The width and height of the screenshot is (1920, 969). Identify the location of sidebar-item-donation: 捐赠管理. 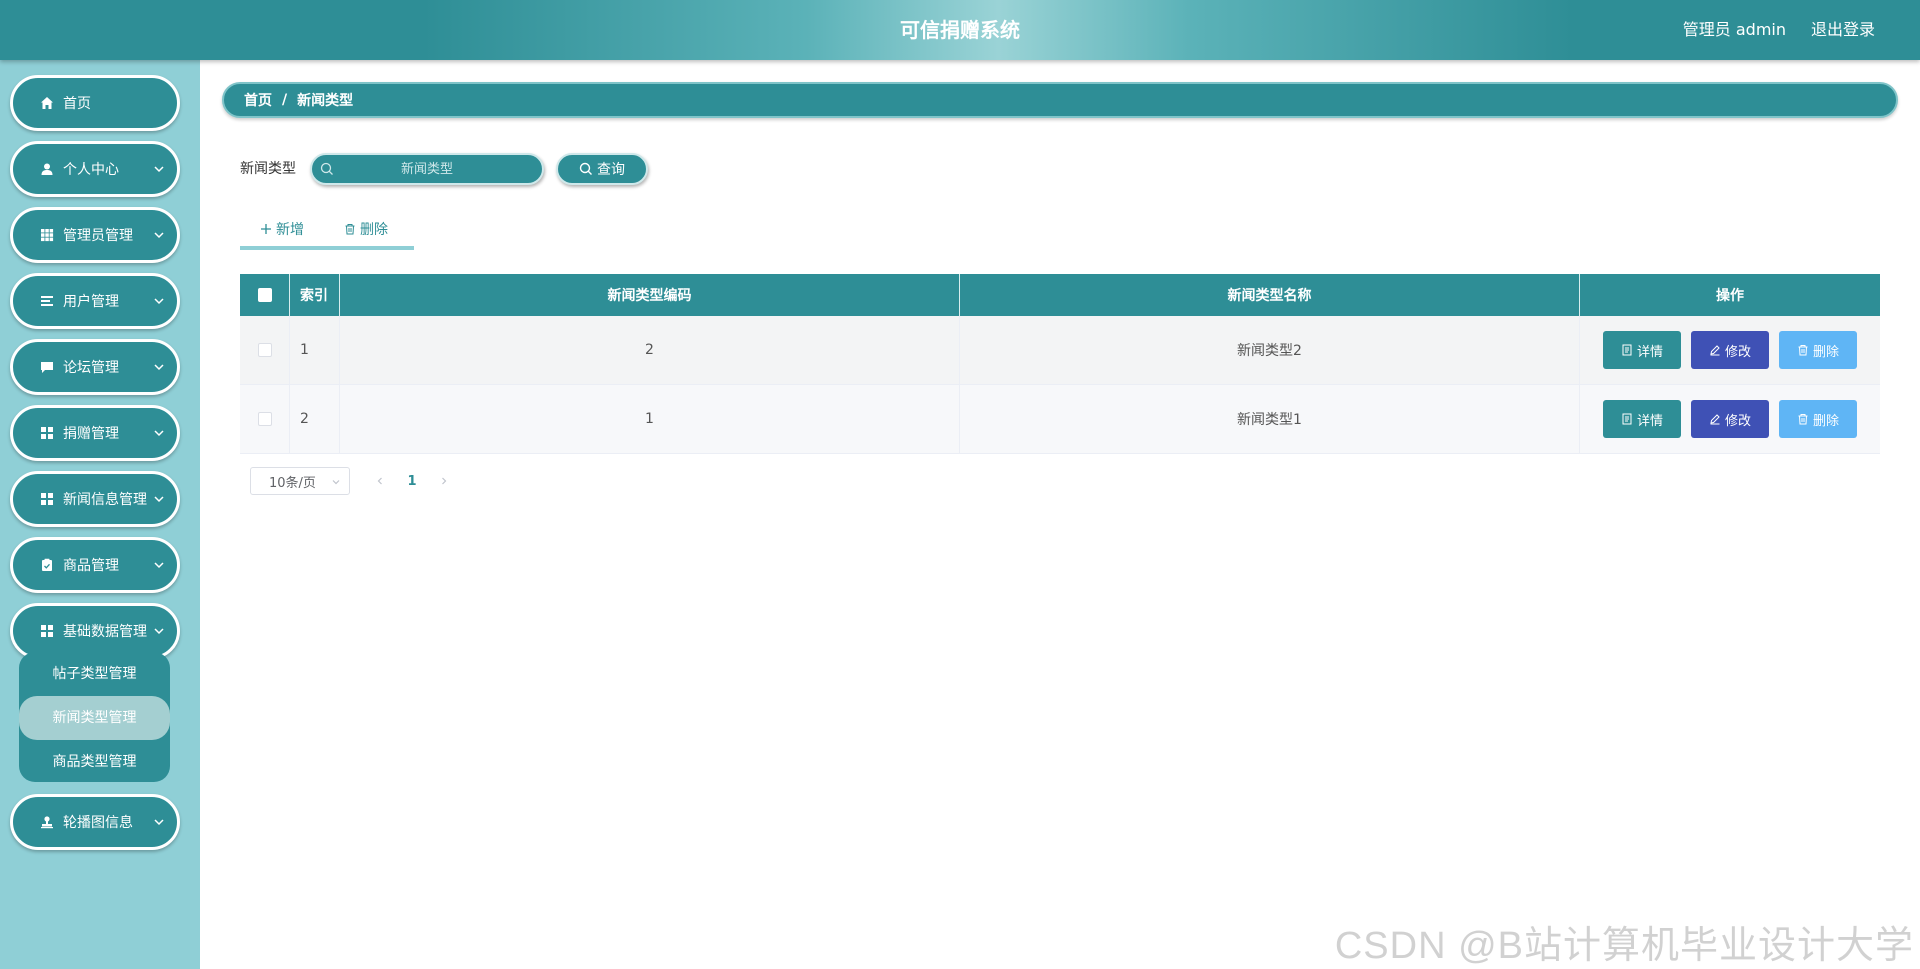
(95, 433).